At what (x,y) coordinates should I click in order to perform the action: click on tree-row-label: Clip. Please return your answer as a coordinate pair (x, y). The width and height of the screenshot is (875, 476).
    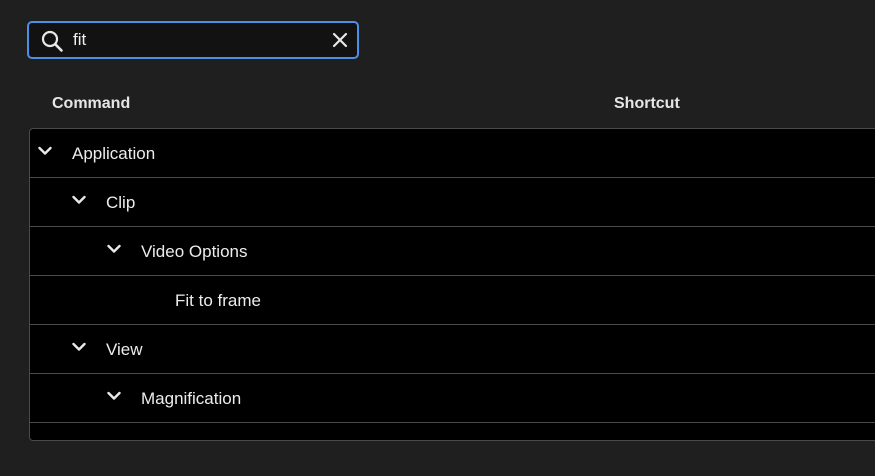
    Looking at the image, I should click on (121, 202).